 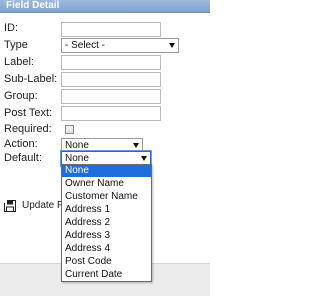 I want to click on dropdown-option-address-1: Address 1, so click(x=106, y=210).